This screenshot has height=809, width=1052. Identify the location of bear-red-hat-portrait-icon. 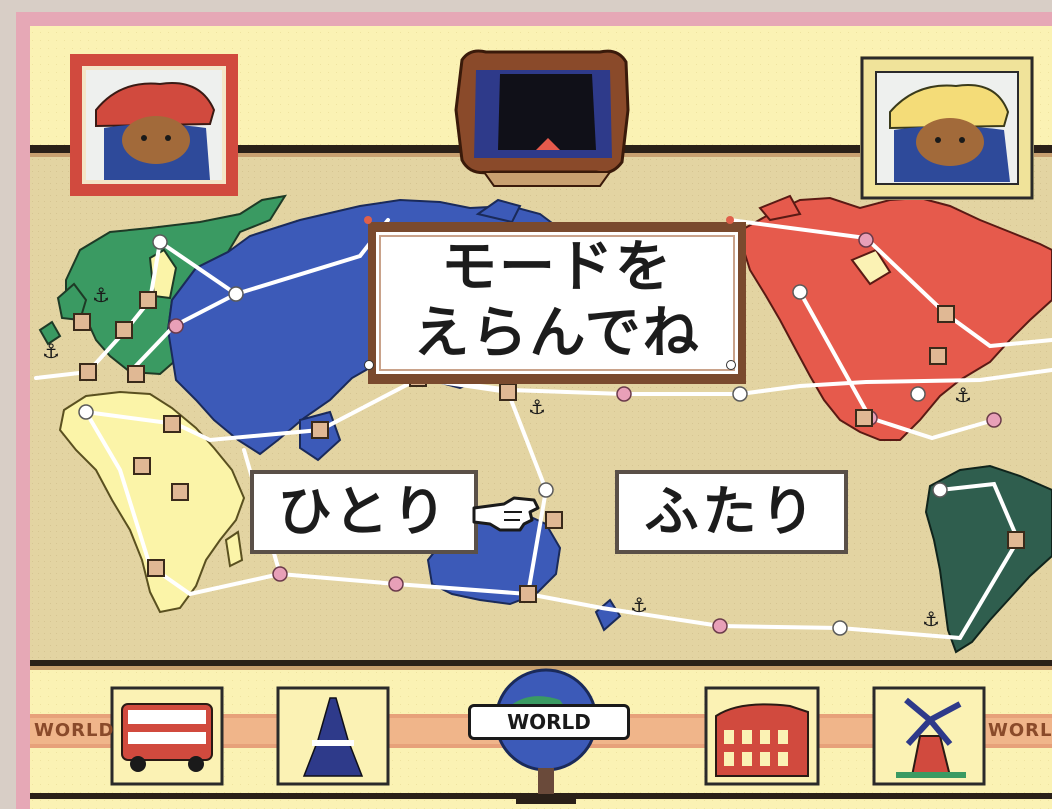
(154, 125).